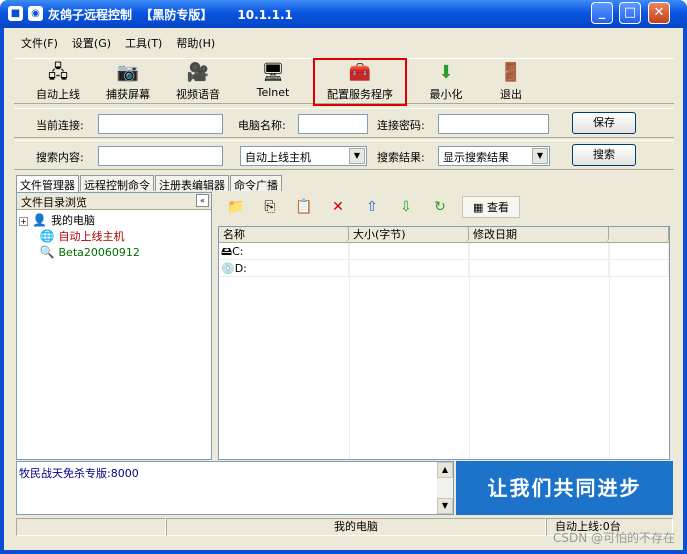  I want to click on auto-online-button: 🖧 自动上线, so click(58, 82).